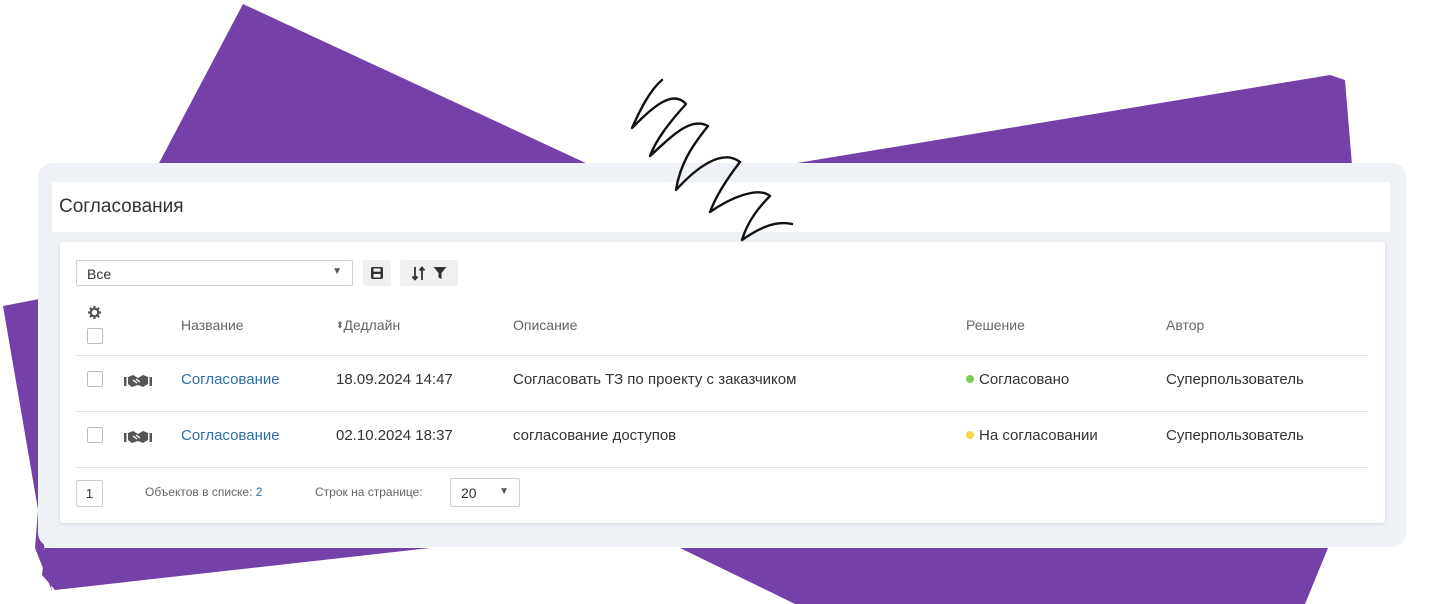  I want to click on objects-count: Объектов в списке: 2, so click(203, 492).